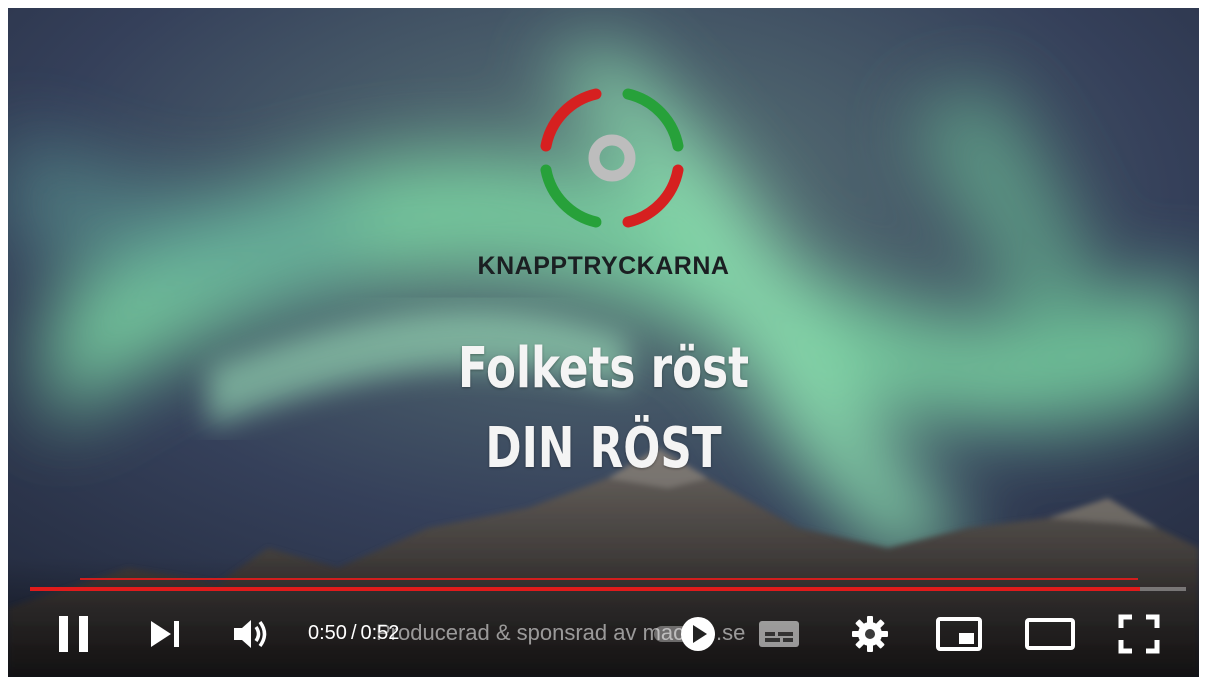  I want to click on next-button, so click(166, 634).